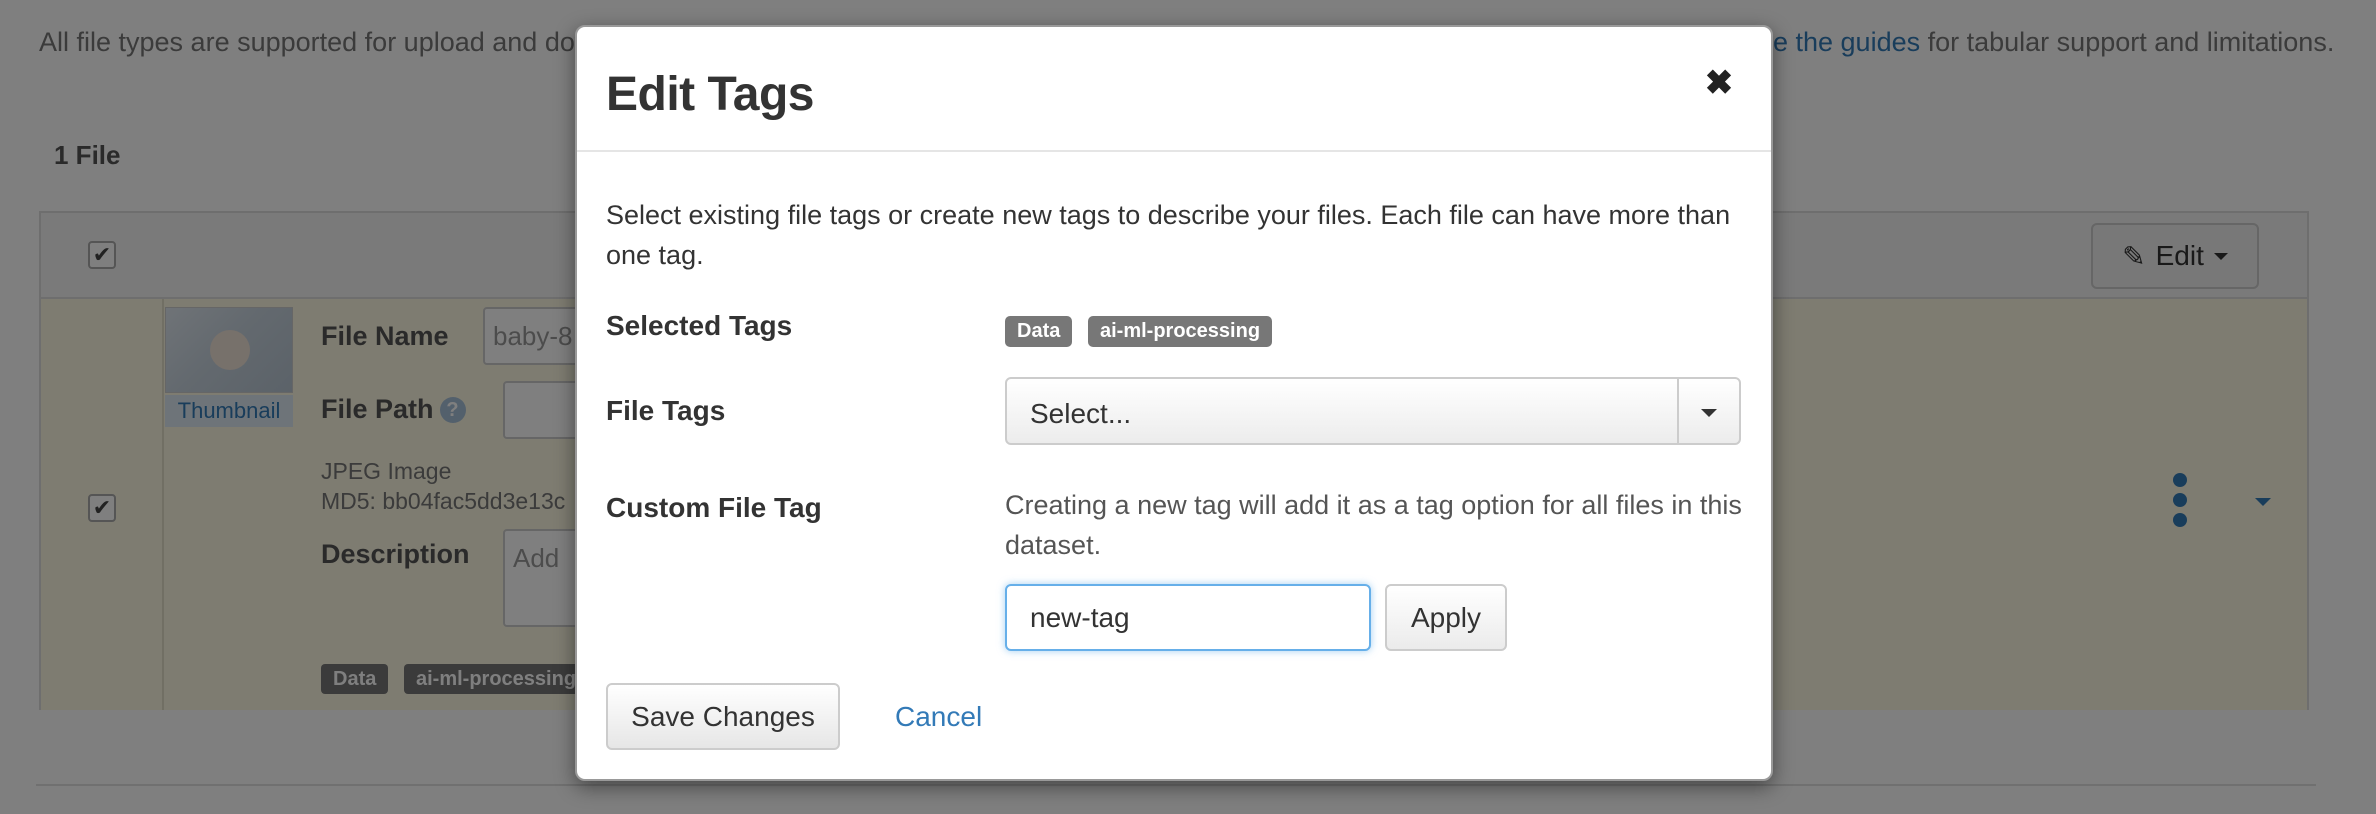 The width and height of the screenshot is (2376, 814). I want to click on selected-tags-label: Selected Tags, so click(699, 325).